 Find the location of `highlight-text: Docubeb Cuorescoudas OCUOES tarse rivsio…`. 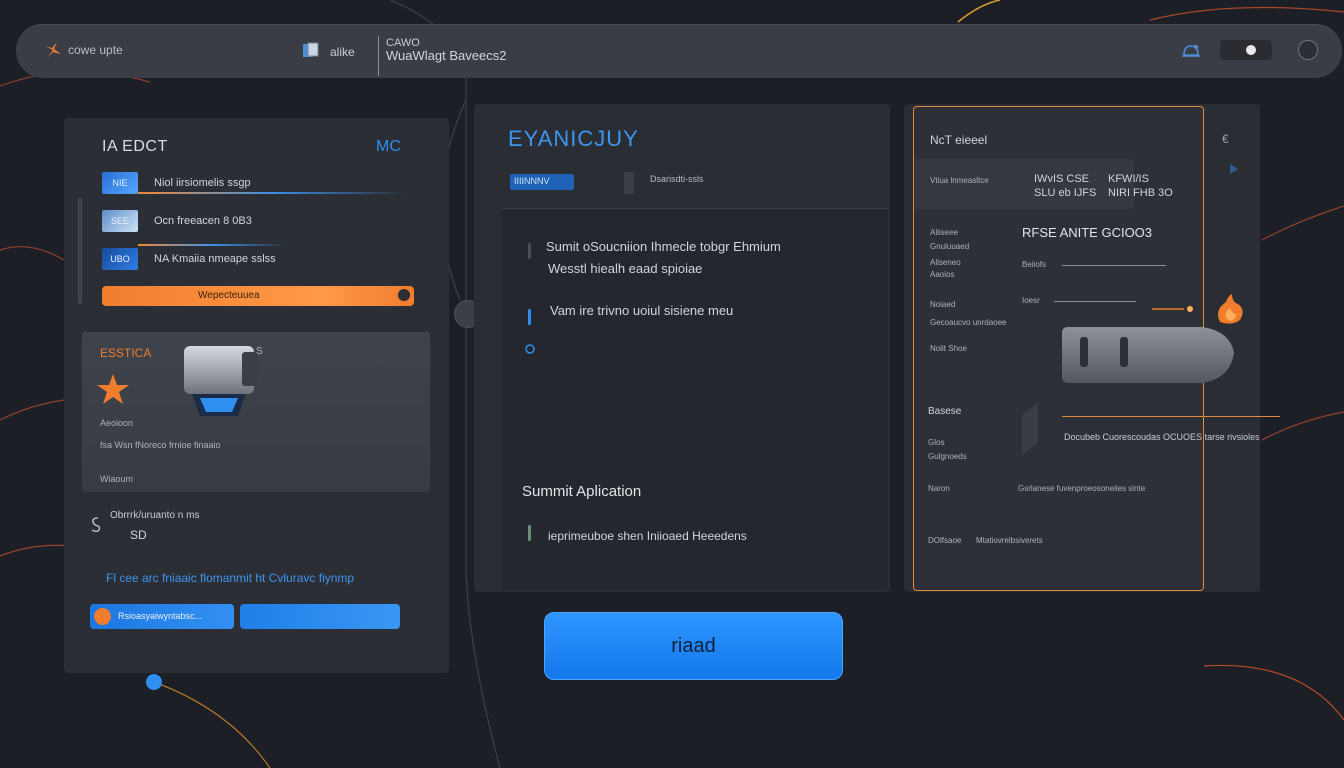

highlight-text: Docubeb Cuorescoudas OCUOES tarse rivsio… is located at coordinates (1162, 437).